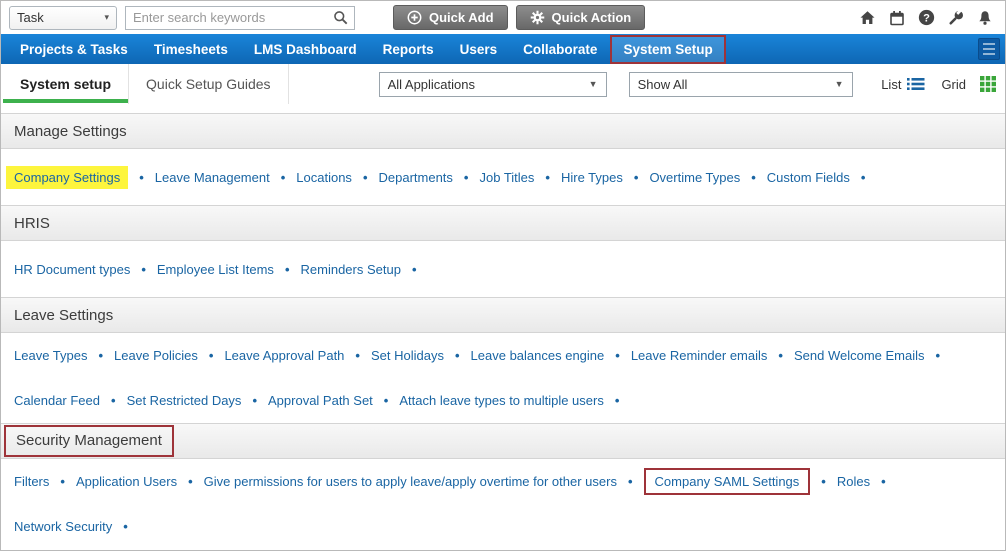  I want to click on link-leave-types: Leave Types, so click(50, 355).